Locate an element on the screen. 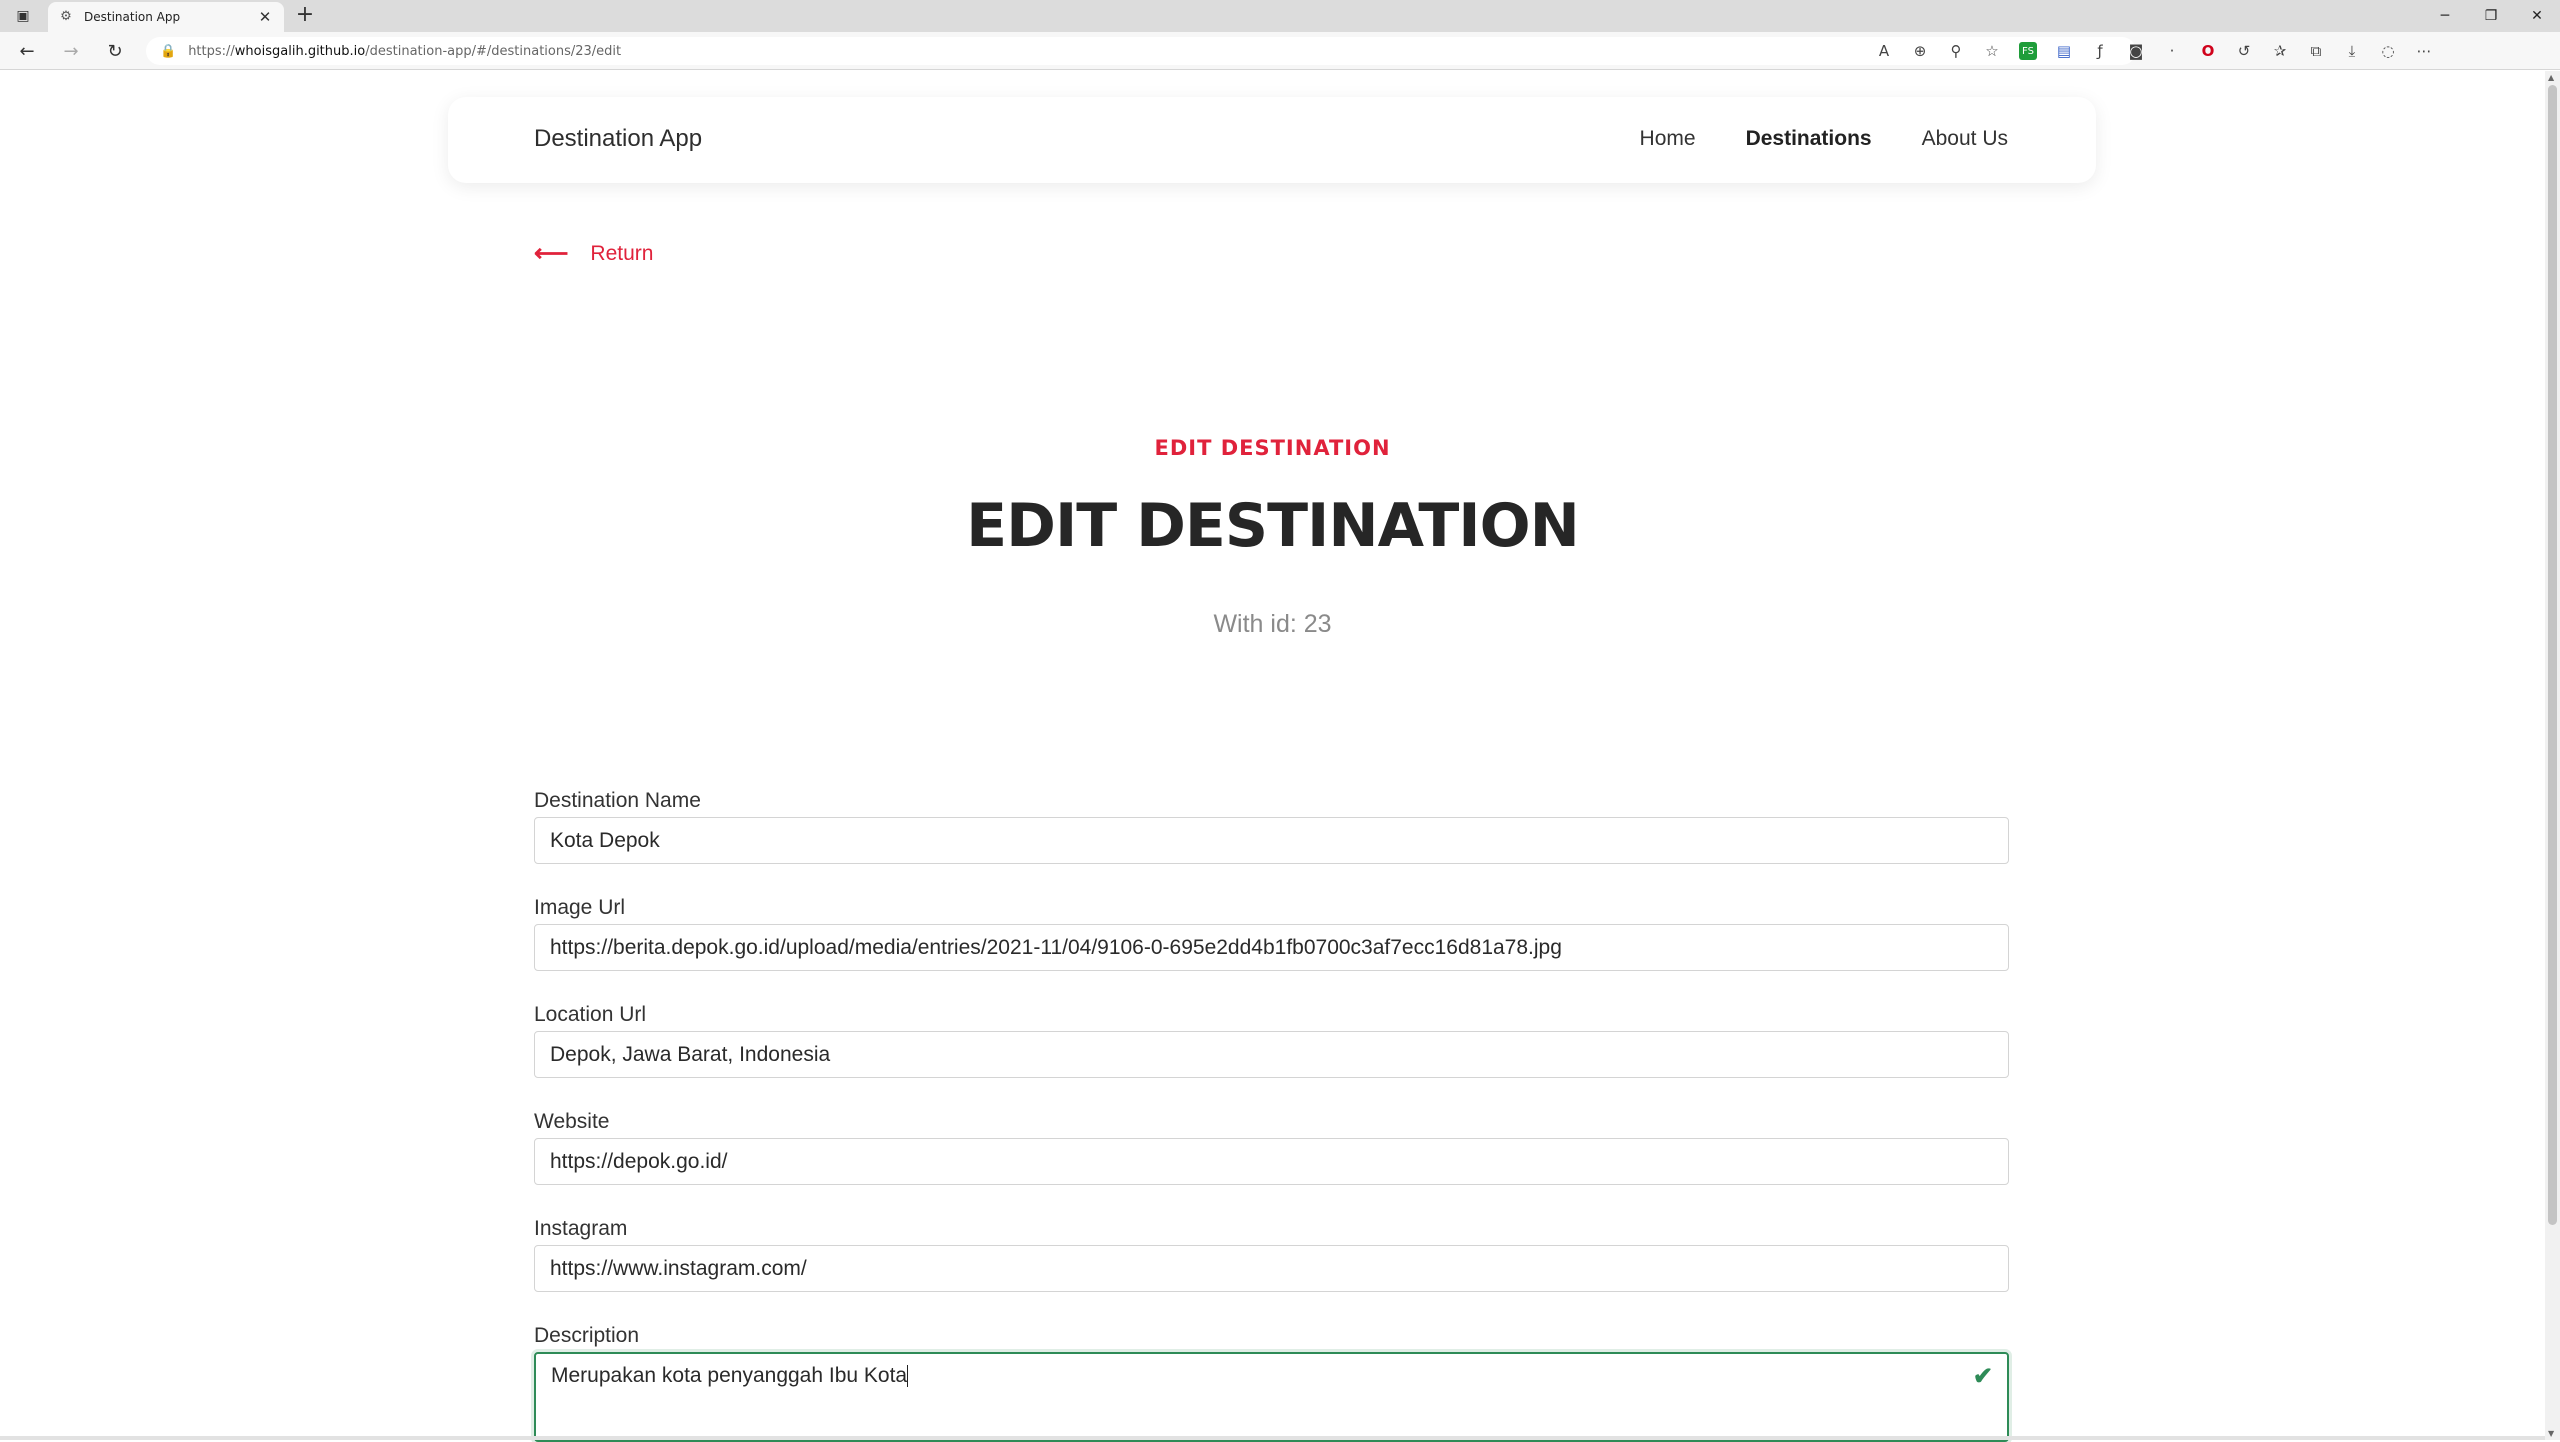 The height and width of the screenshot is (1442, 2560). extension-fs-icon: FS is located at coordinates (2028, 51).